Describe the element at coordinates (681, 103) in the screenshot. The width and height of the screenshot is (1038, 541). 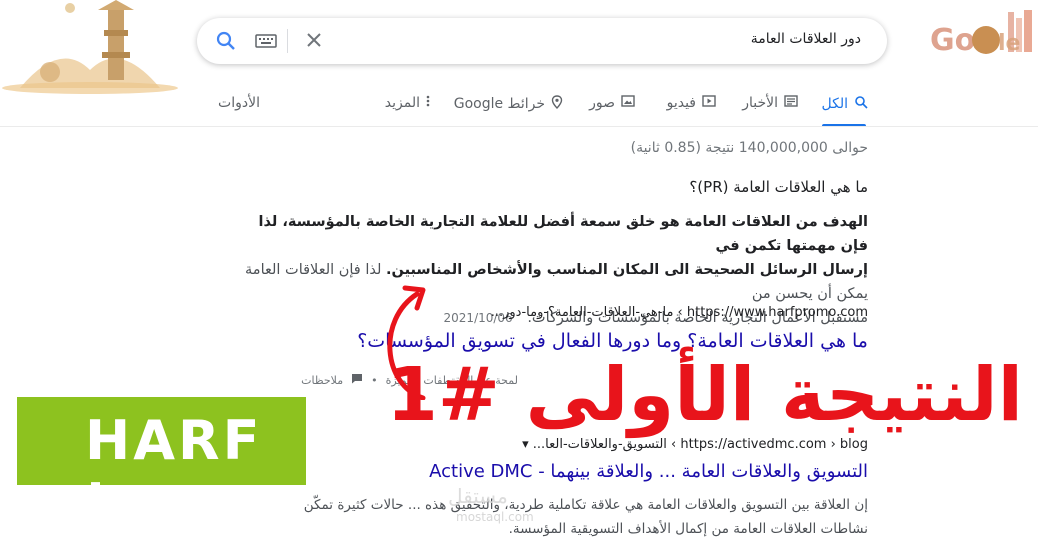
I see `tab-label: فيديو` at that location.